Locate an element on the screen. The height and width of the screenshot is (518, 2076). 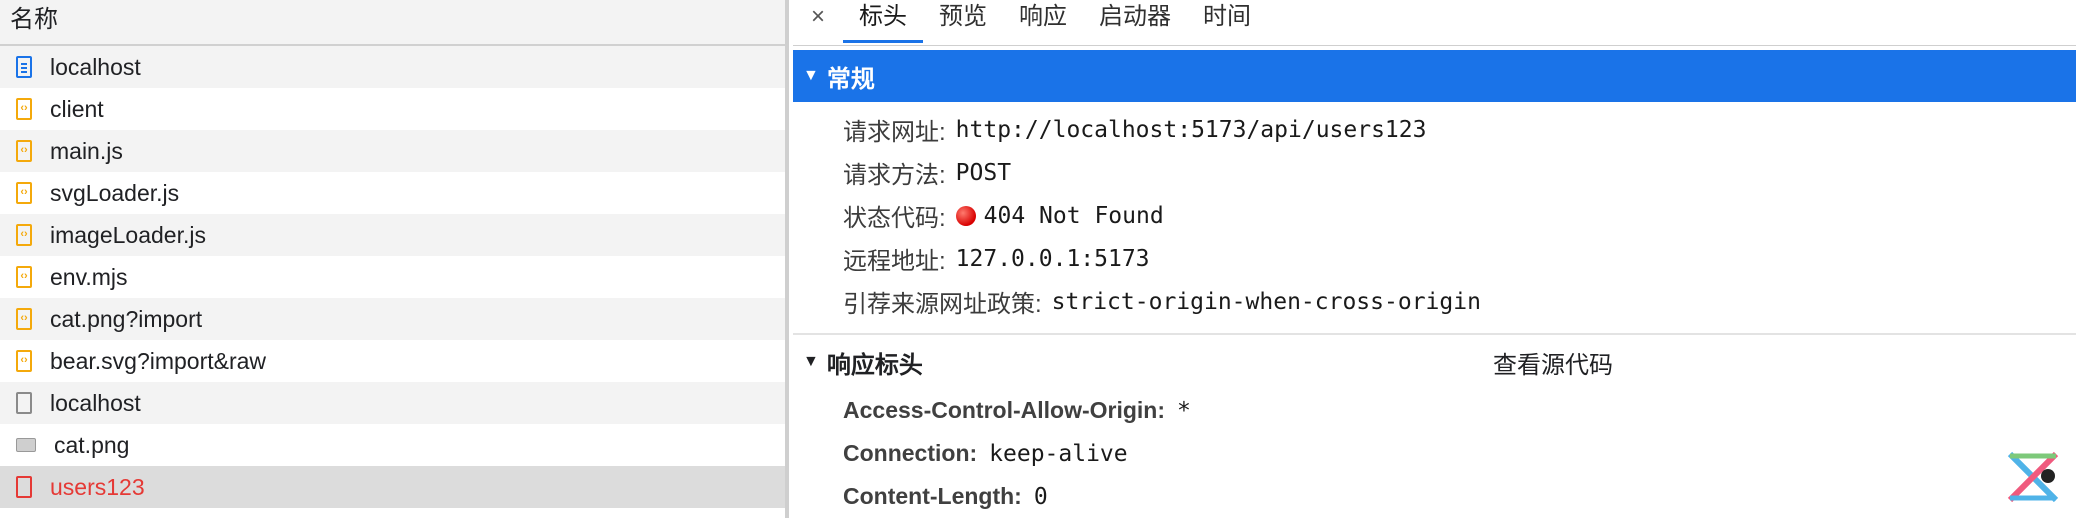
request-name: users123 is located at coordinates (97, 486).